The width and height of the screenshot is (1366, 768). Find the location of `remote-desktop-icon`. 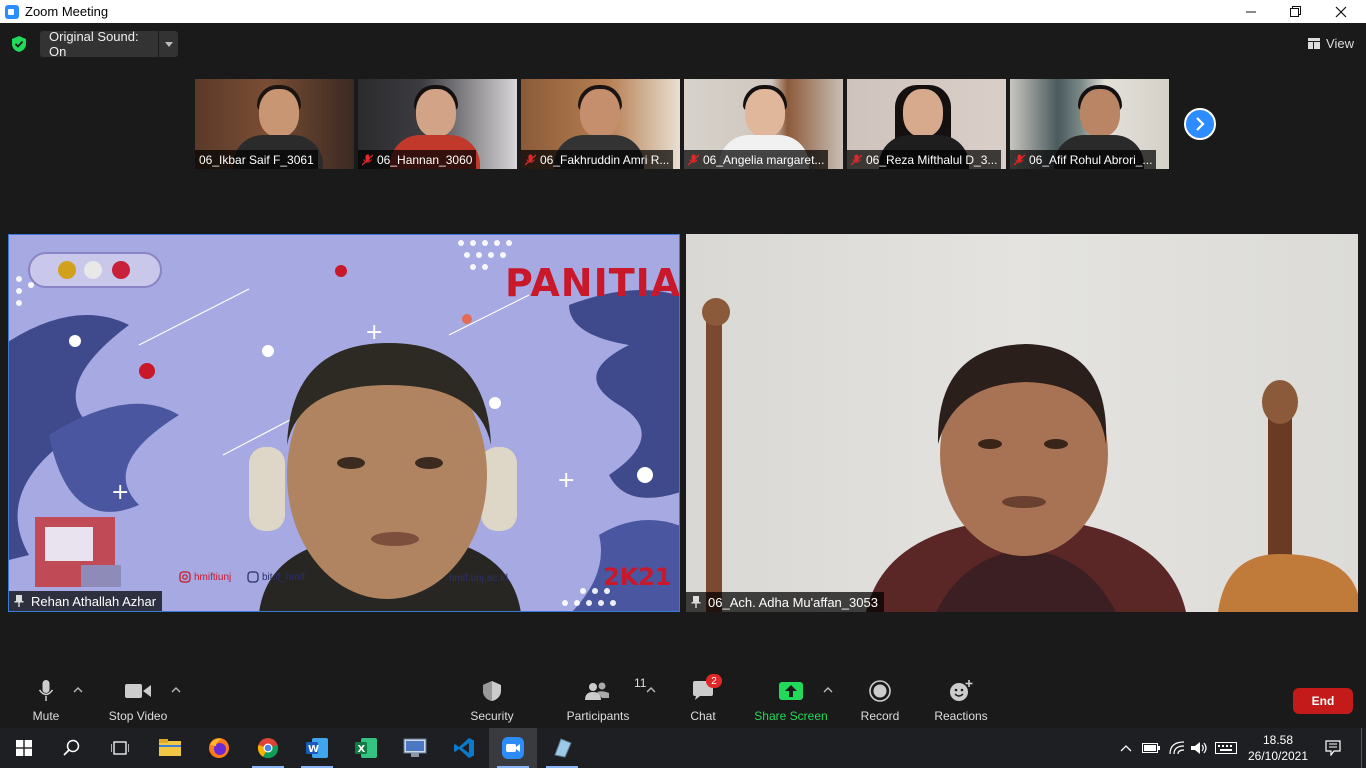

remote-desktop-icon is located at coordinates (415, 747).